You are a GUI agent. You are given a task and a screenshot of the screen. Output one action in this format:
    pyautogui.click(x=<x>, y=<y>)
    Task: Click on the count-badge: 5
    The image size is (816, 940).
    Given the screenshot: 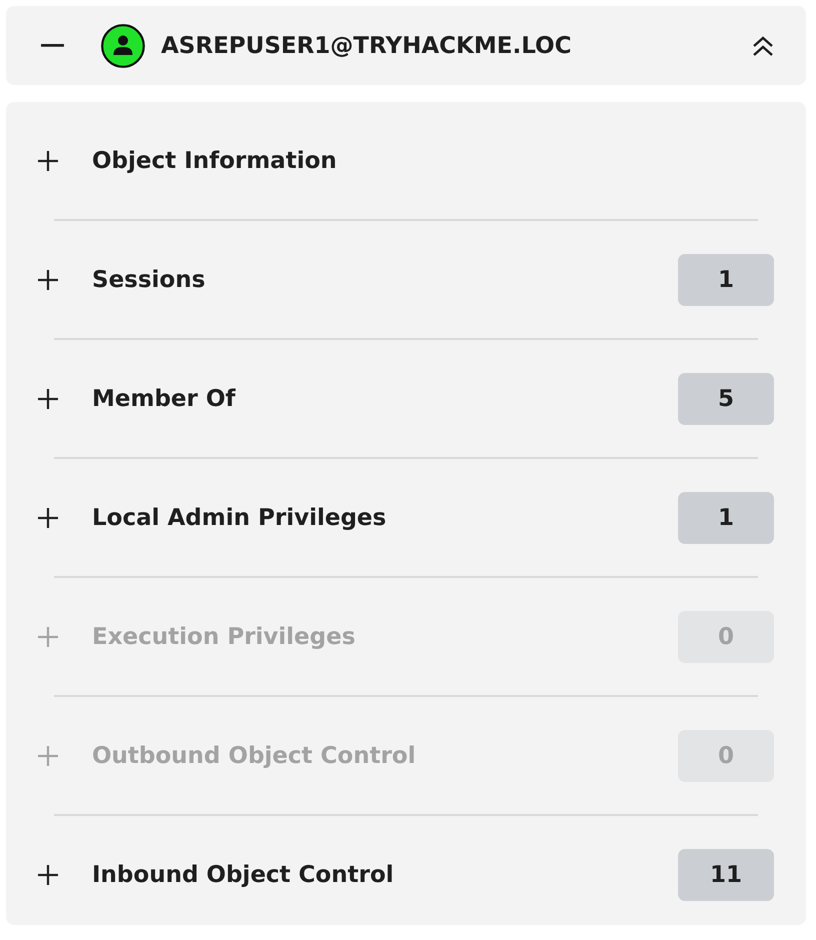 What is the action you would take?
    pyautogui.click(x=726, y=398)
    